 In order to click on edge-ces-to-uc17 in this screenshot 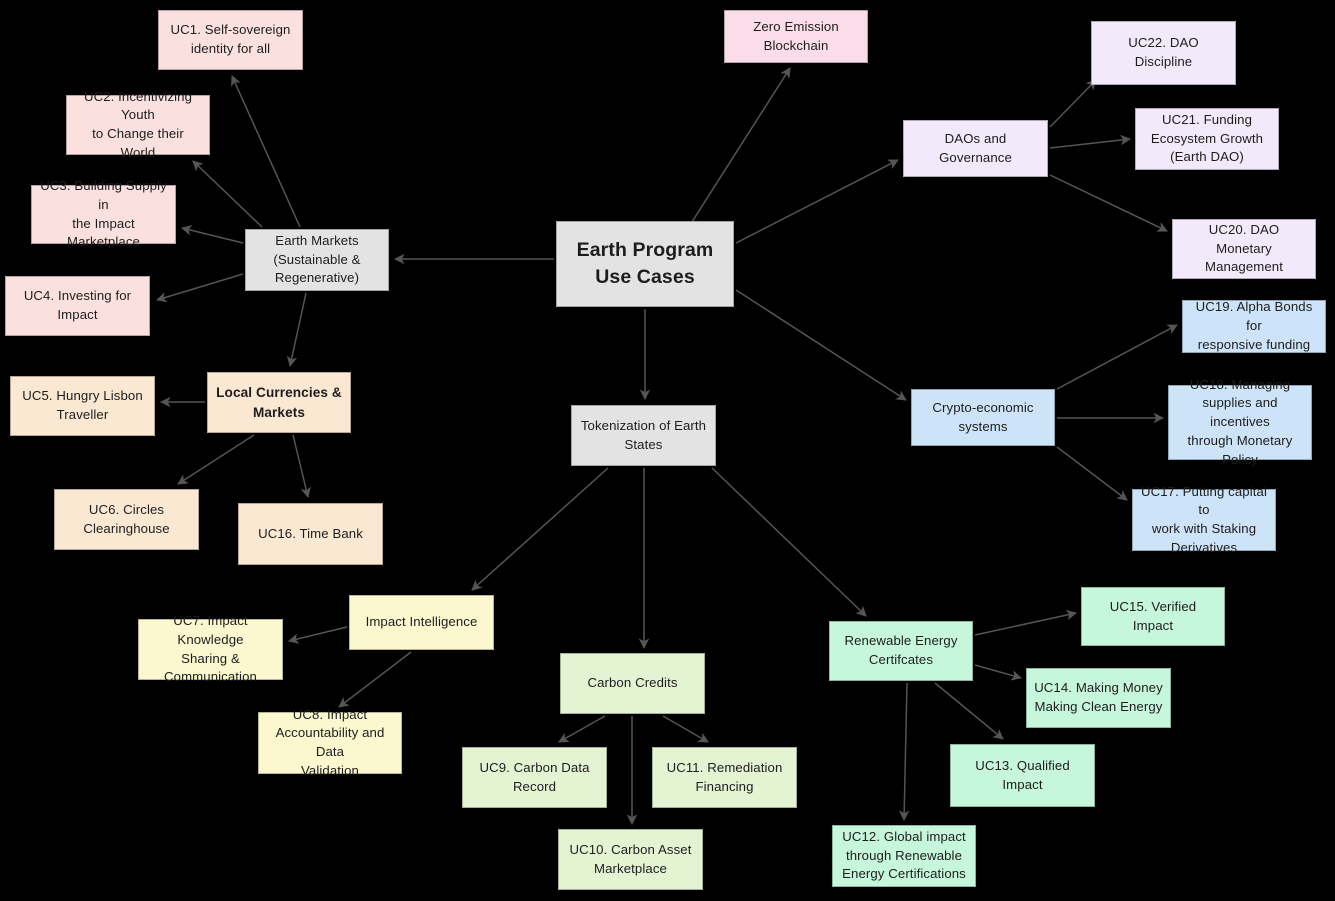, I will do `click(1092, 473)`.